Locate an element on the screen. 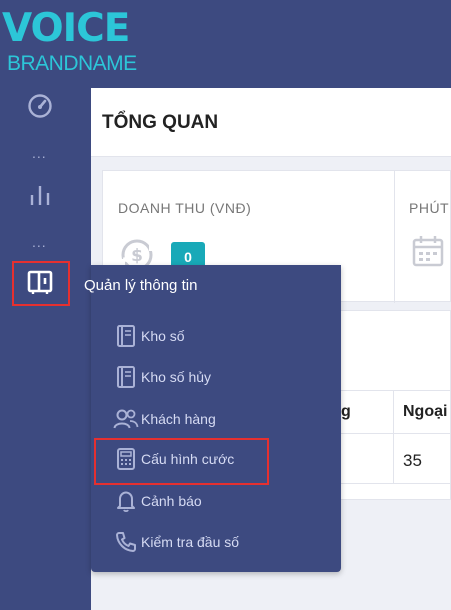 Image resolution: width=451 pixels, height=610 pixels. bell-icon is located at coordinates (126, 501).